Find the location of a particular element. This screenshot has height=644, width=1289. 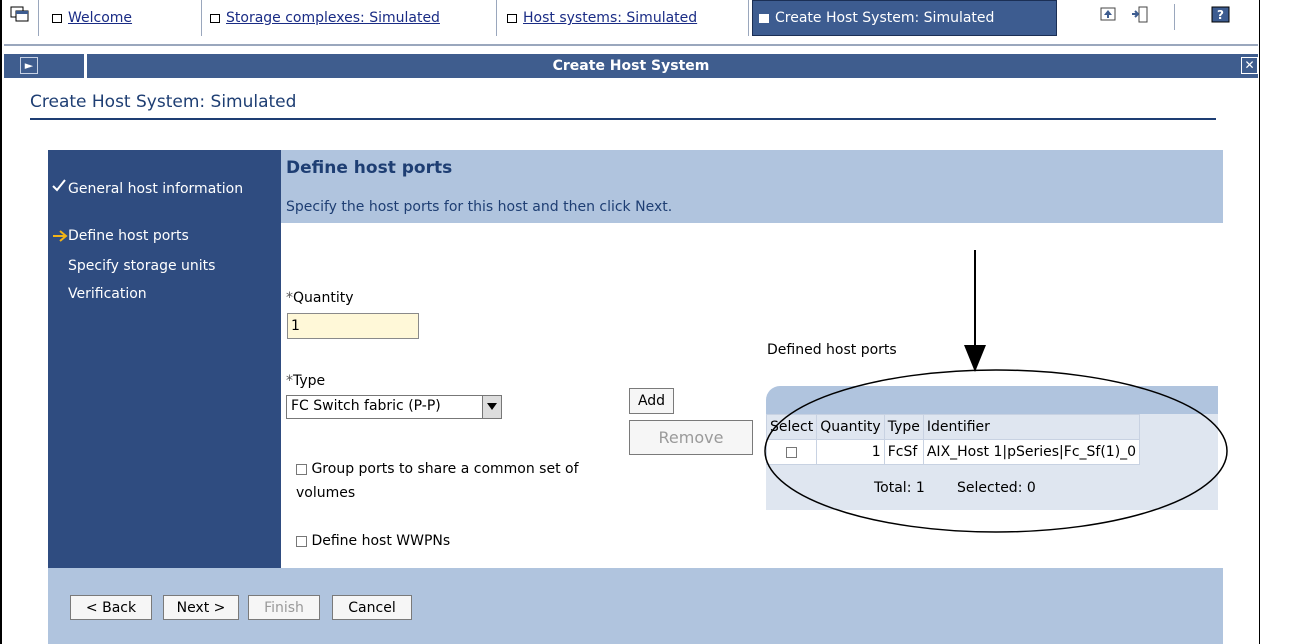

ports-table-toolbar is located at coordinates (992, 400).